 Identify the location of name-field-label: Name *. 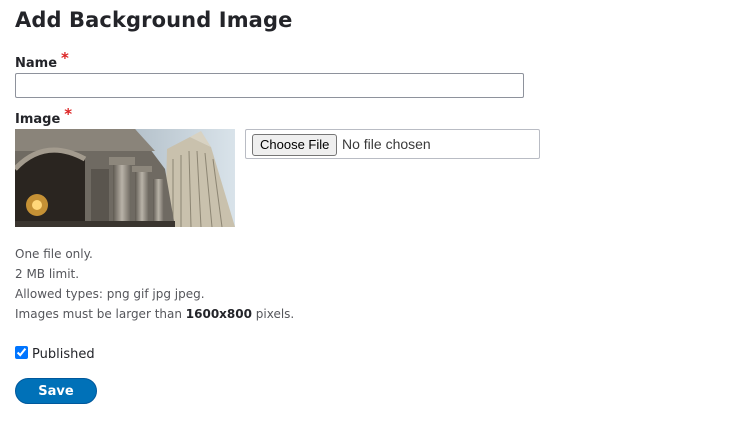
(42, 60).